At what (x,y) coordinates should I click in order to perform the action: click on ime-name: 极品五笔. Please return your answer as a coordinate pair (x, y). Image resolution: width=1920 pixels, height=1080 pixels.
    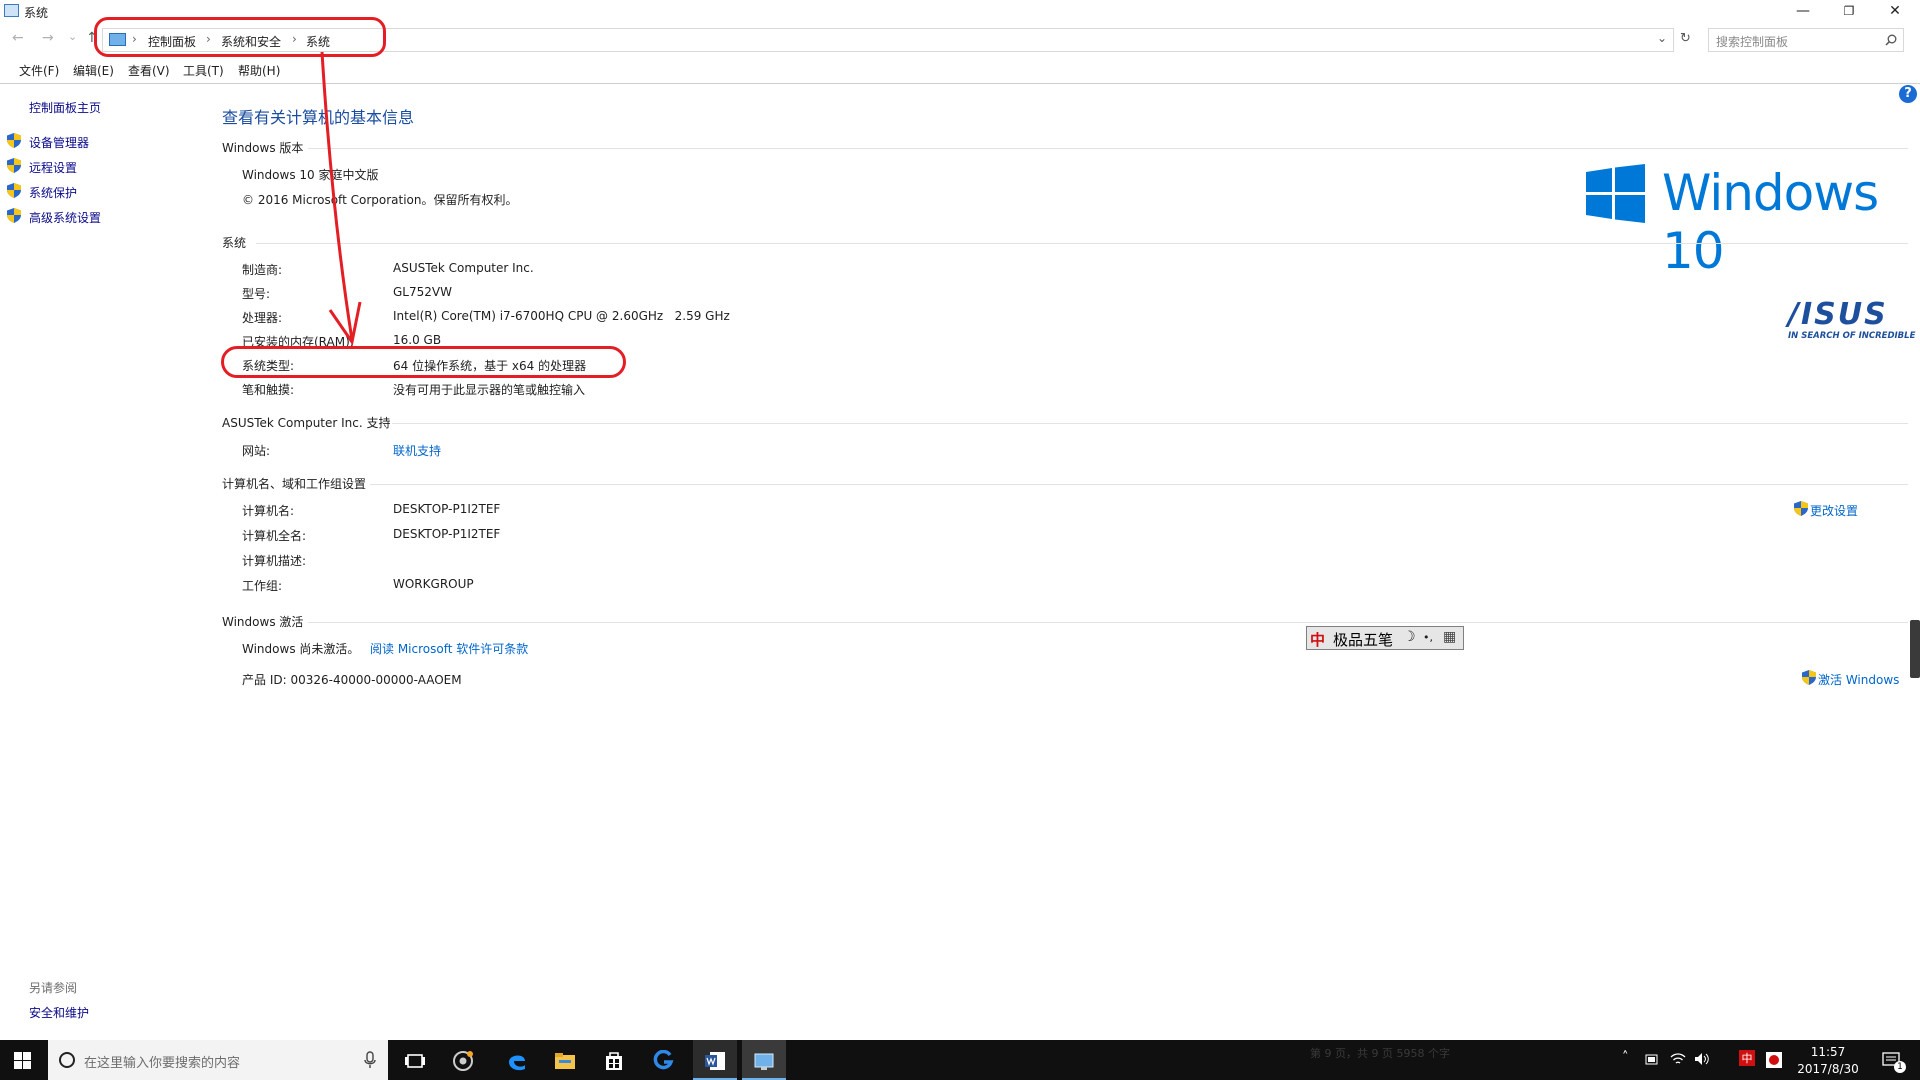
    Looking at the image, I should click on (1363, 640).